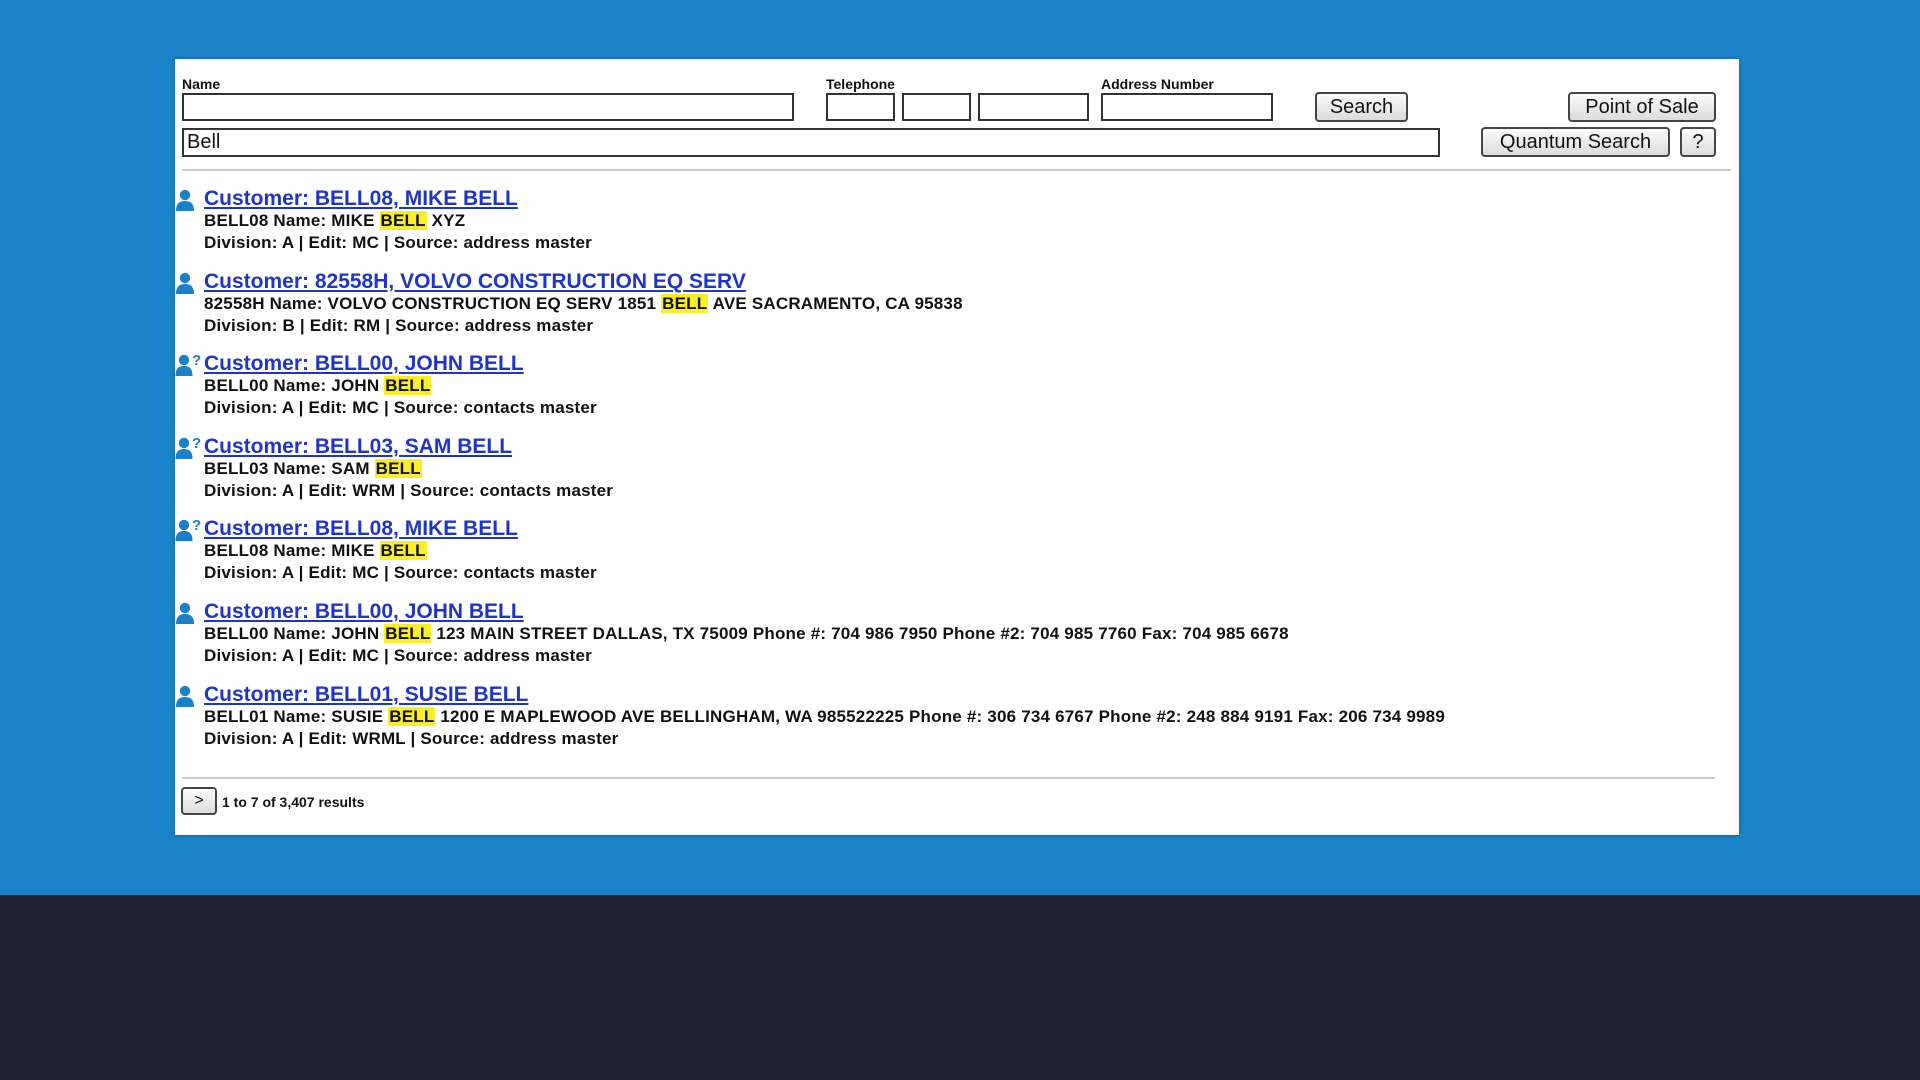 The width and height of the screenshot is (1920, 1080). Describe the element at coordinates (1698, 142) in the screenshot. I see `help-button: ?` at that location.